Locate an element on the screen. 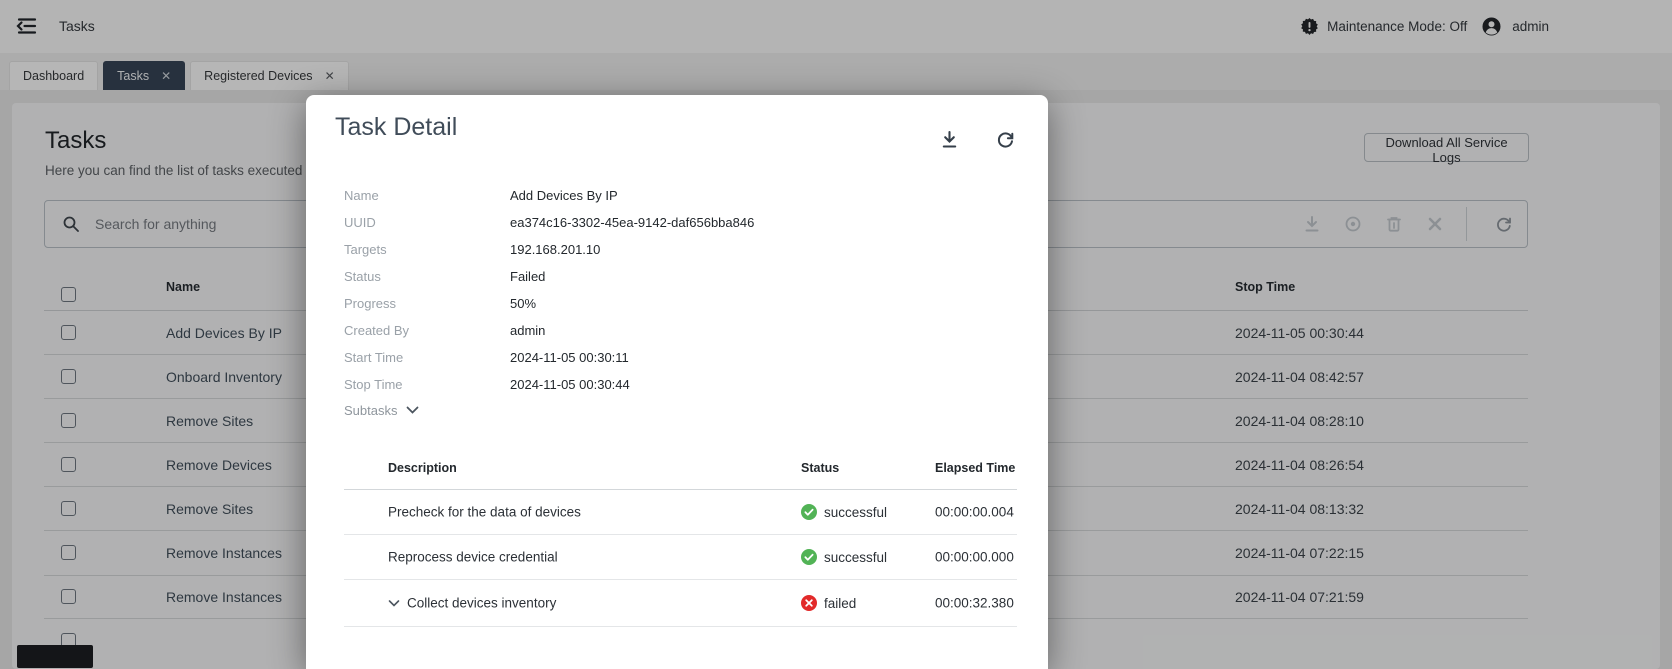 The width and height of the screenshot is (1672, 669). field-value: 192.168.201.10 is located at coordinates (555, 249).